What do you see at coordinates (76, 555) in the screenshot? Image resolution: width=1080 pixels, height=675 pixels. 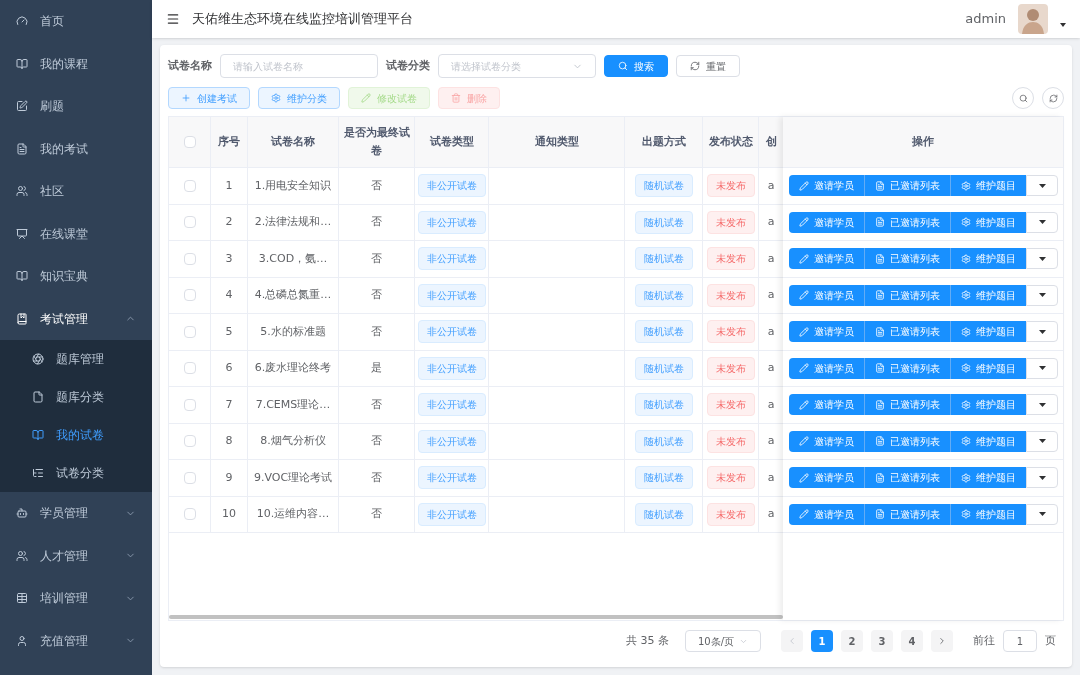 I see `sidebar-item: 人才管理` at bounding box center [76, 555].